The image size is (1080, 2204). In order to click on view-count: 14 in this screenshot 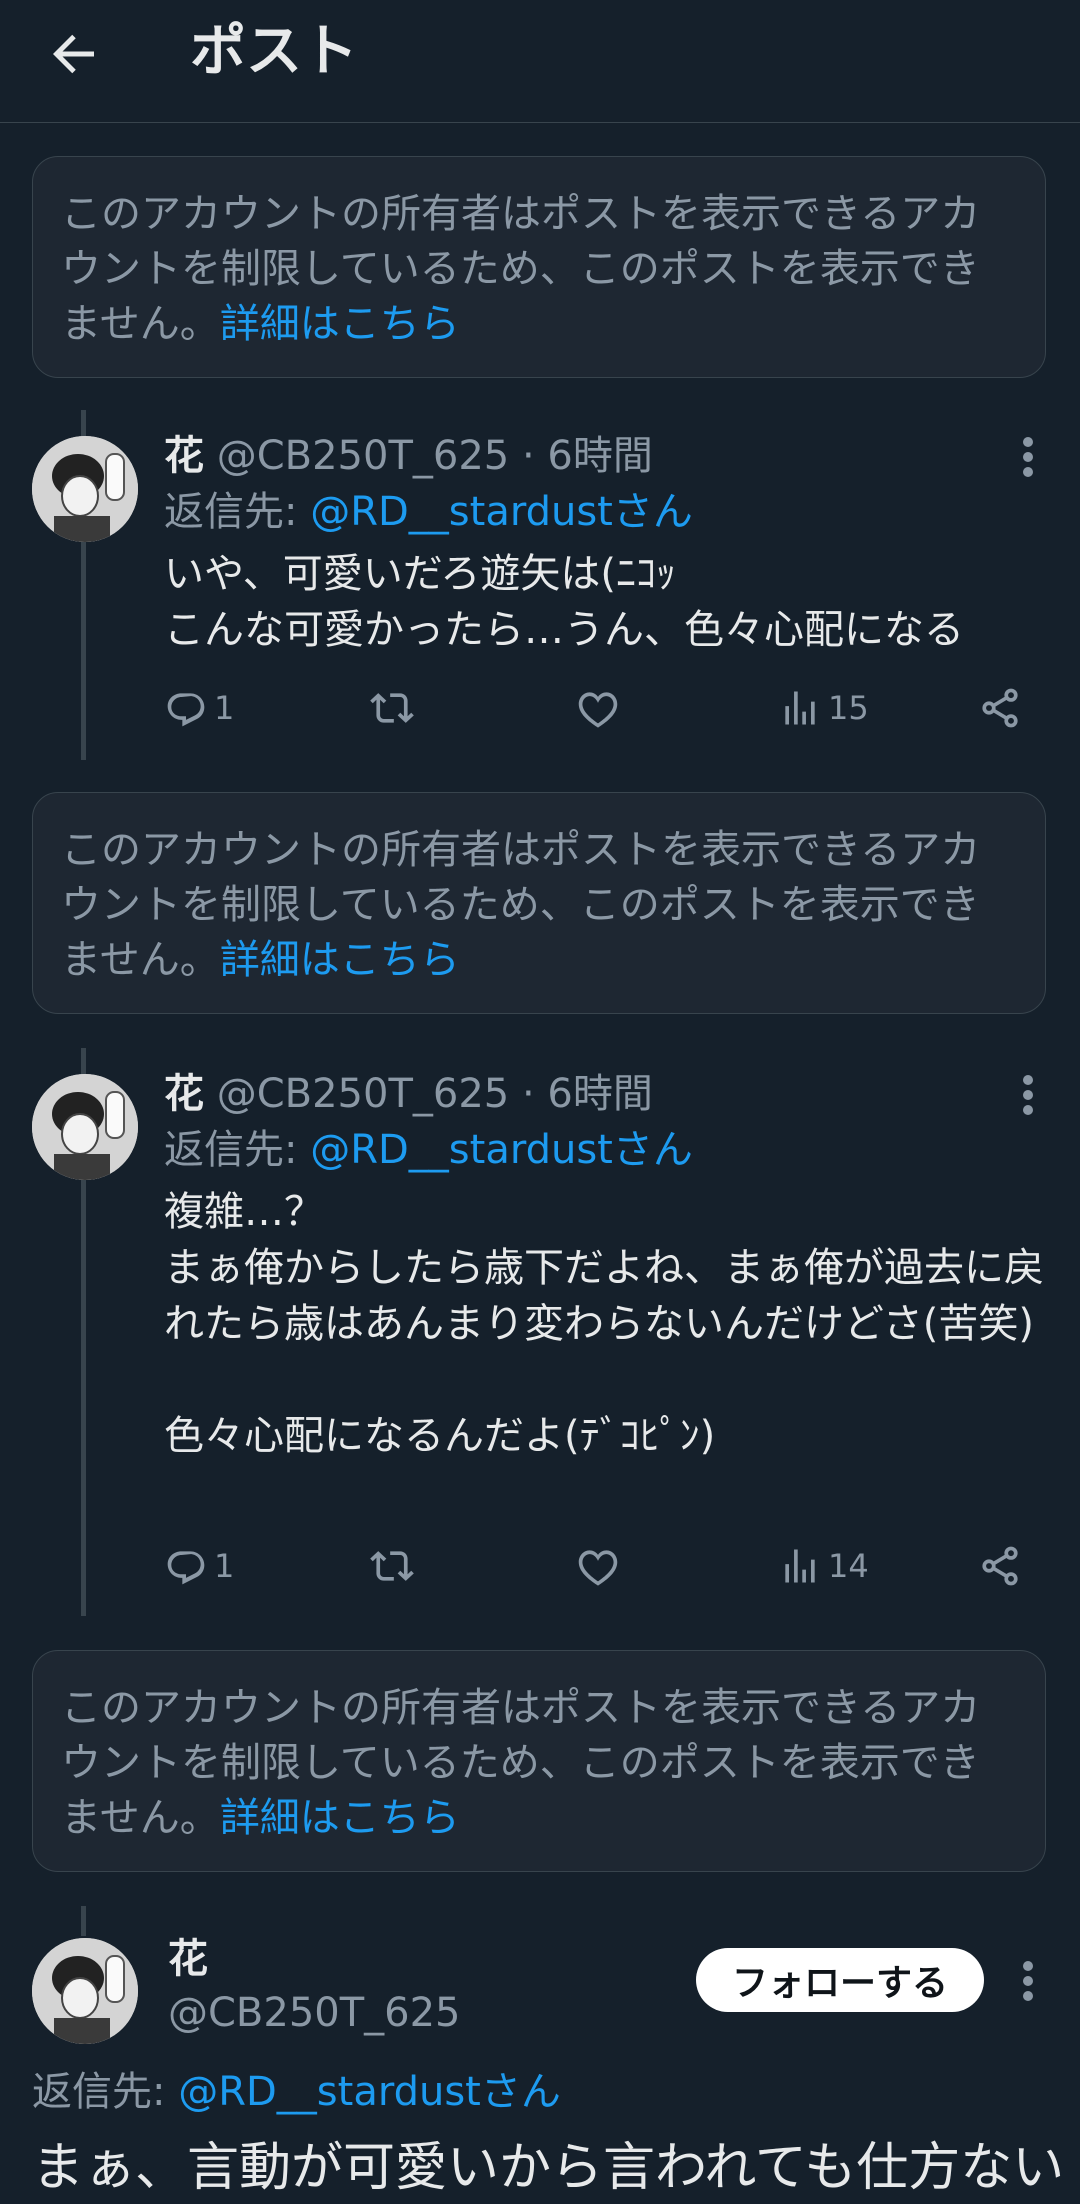, I will do `click(848, 1566)`.